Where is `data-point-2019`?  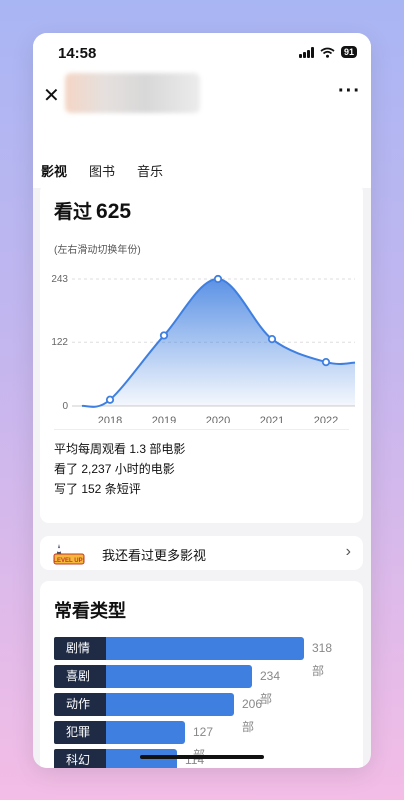
data-point-2019 is located at coordinates (164, 335).